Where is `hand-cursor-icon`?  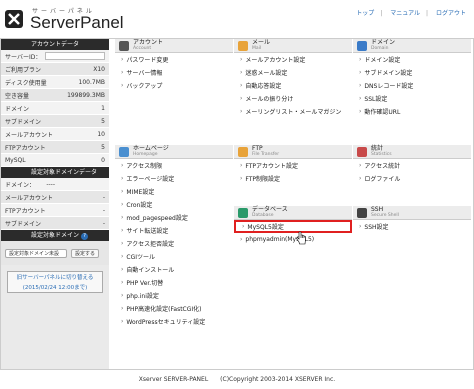 hand-cursor-icon is located at coordinates (301, 238).